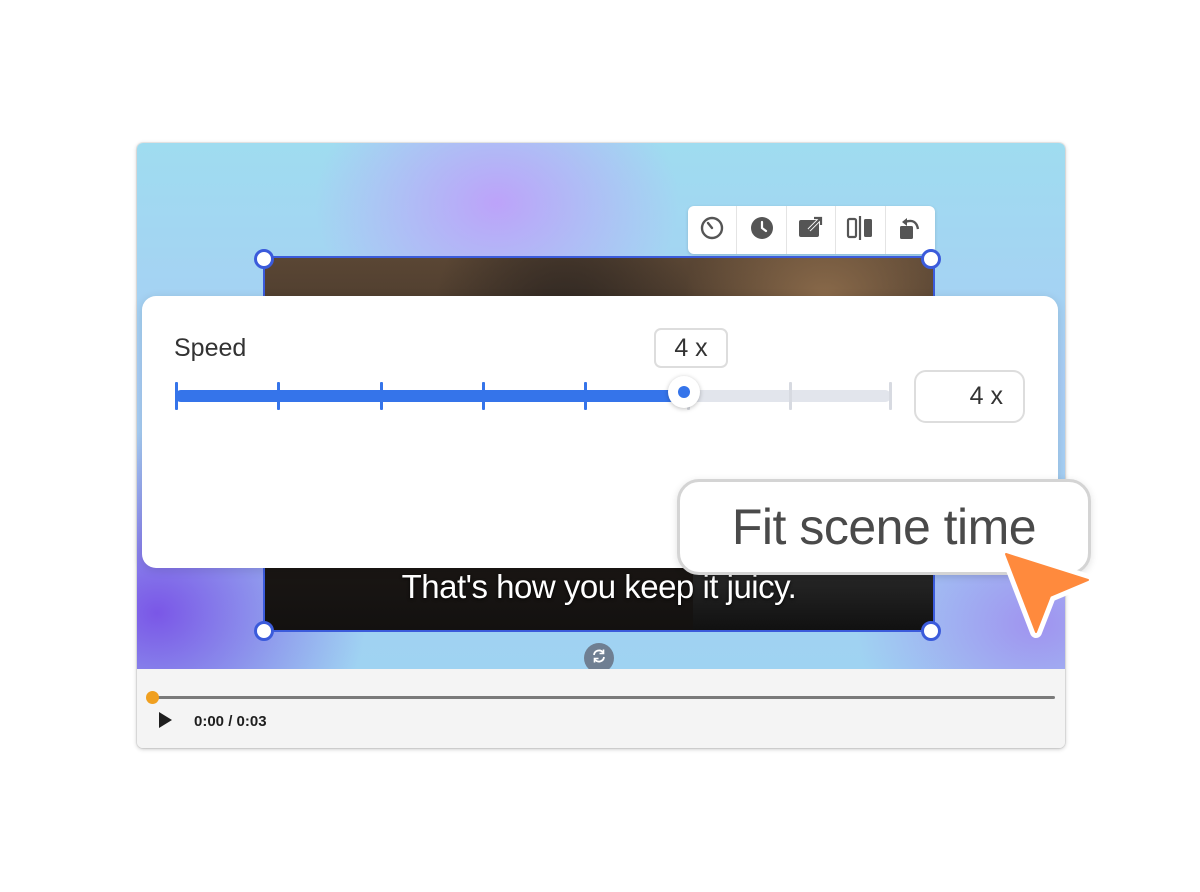 The height and width of the screenshot is (892, 1200). I want to click on speed-label: Speed, so click(210, 348).